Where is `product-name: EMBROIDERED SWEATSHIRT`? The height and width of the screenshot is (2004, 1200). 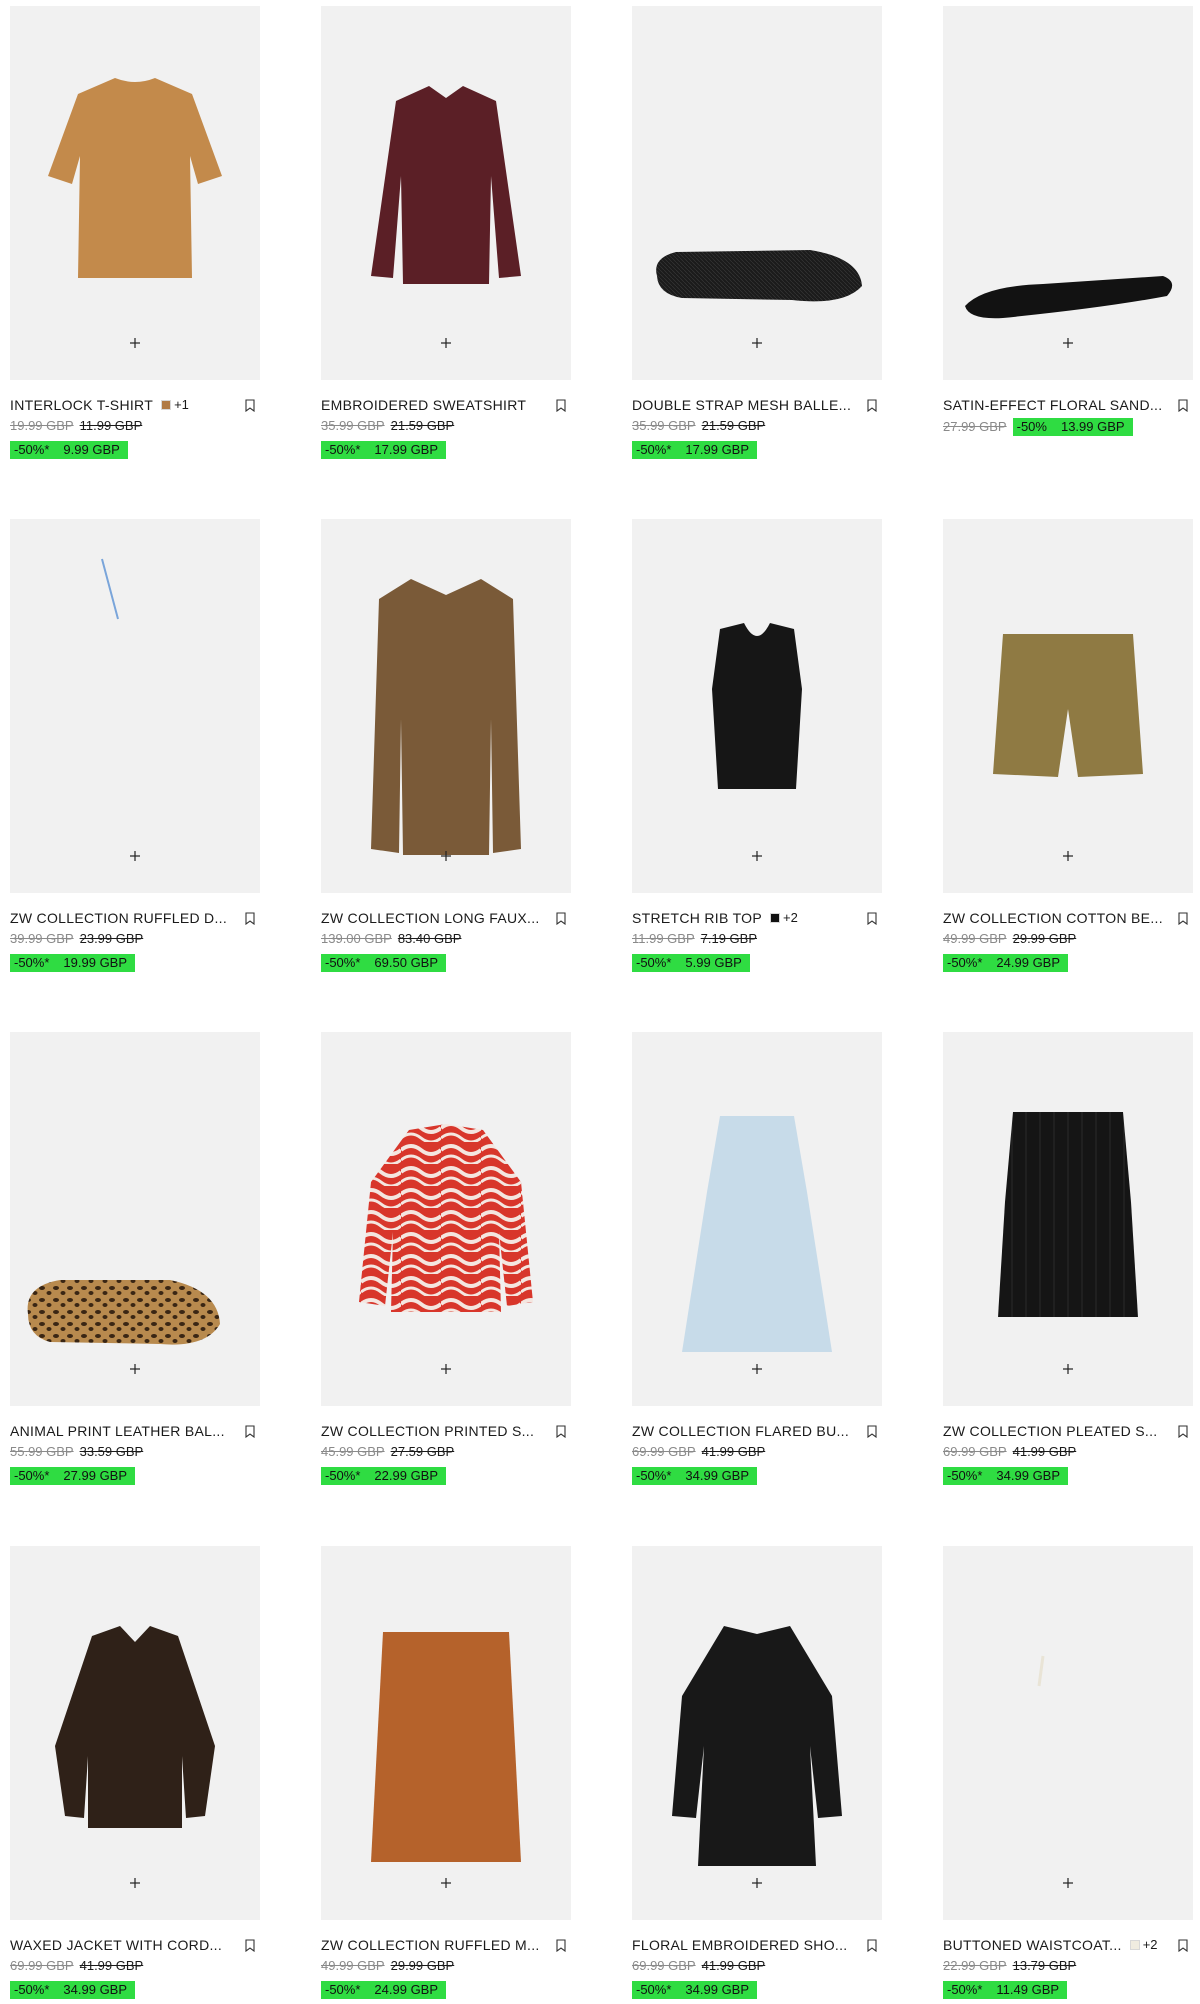 product-name: EMBROIDERED SWEATSHIRT is located at coordinates (423, 405).